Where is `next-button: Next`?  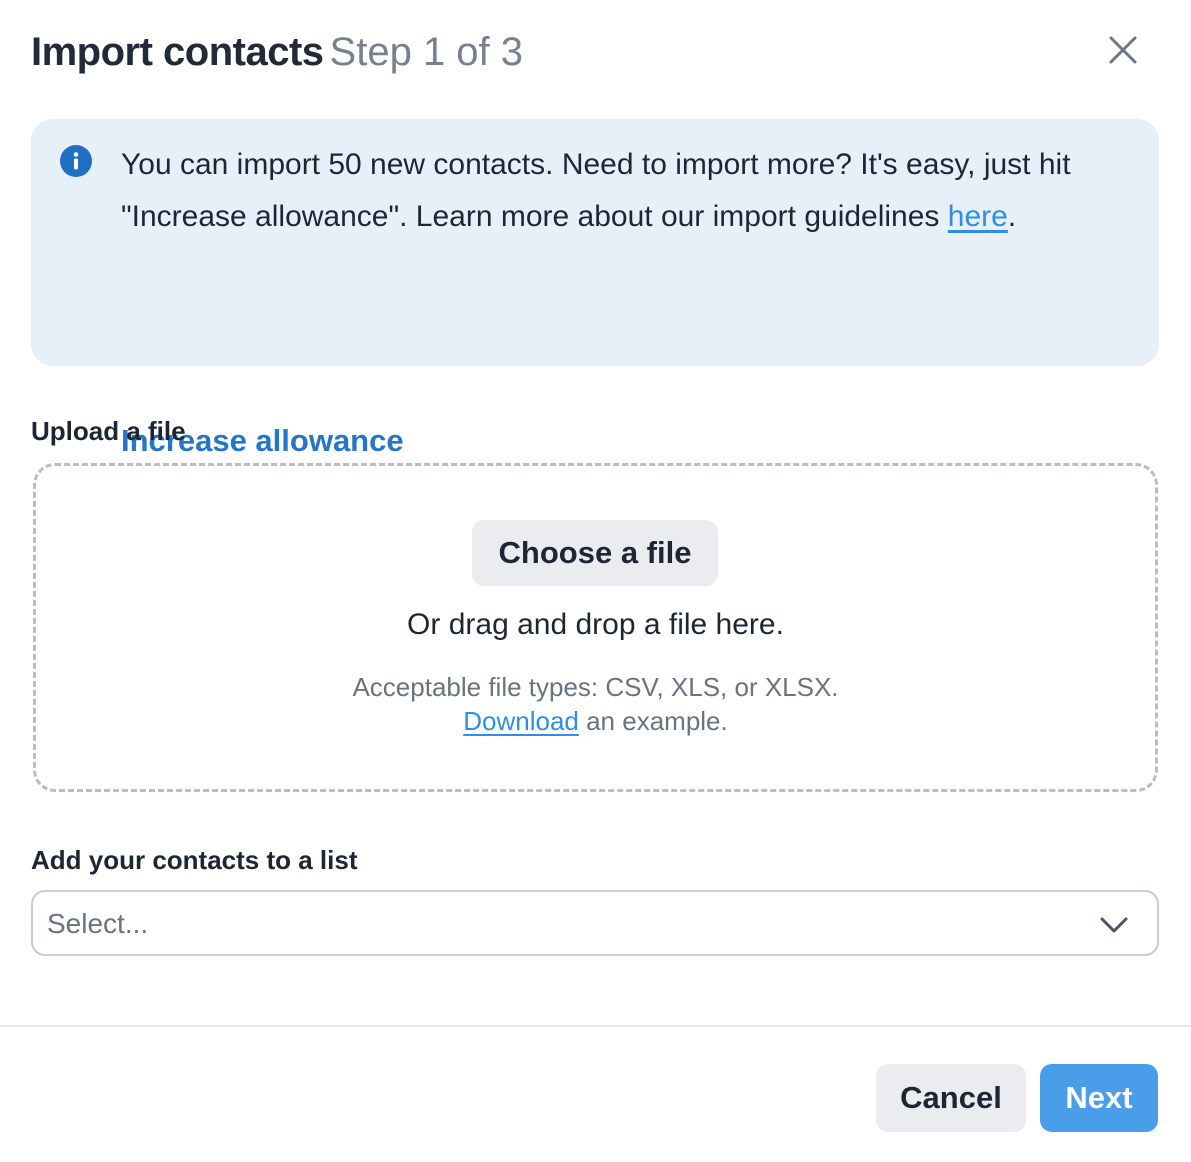 next-button: Next is located at coordinates (1099, 1098).